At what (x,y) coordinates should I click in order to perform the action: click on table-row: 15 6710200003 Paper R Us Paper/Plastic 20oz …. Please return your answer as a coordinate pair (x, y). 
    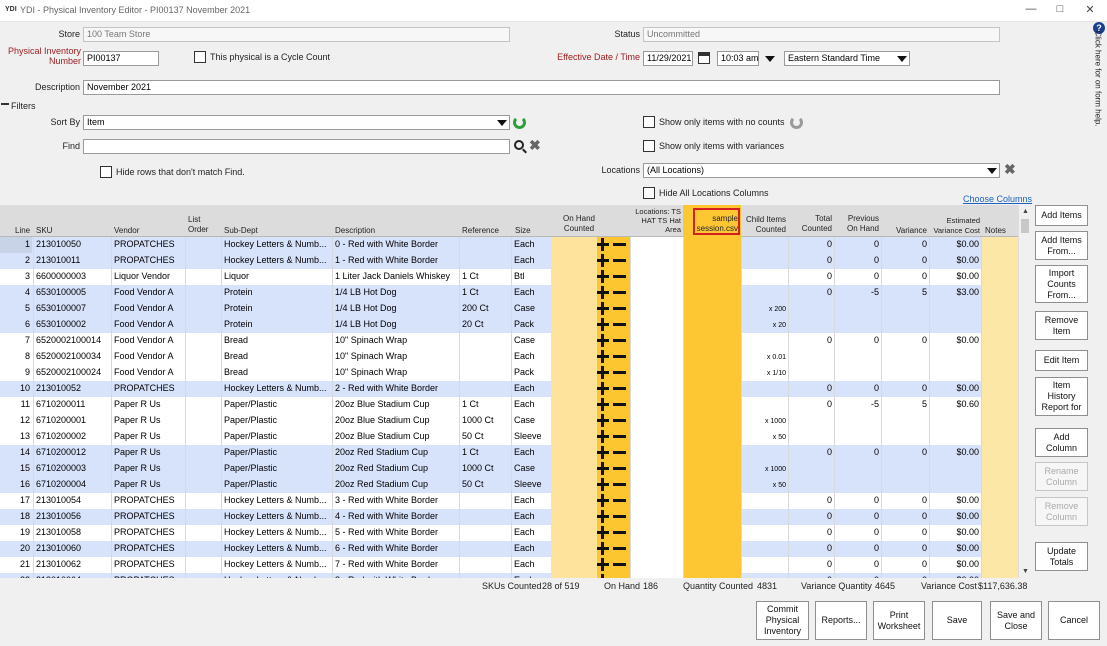
    Looking at the image, I should click on (509, 469).